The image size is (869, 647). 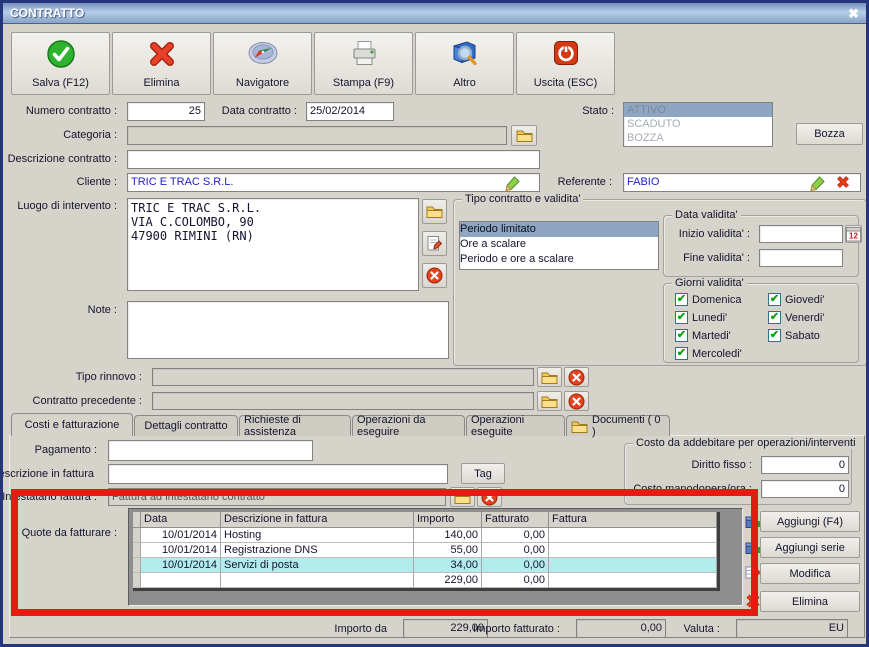 What do you see at coordinates (853, 13) in the screenshot?
I see `close-icon: ✖` at bounding box center [853, 13].